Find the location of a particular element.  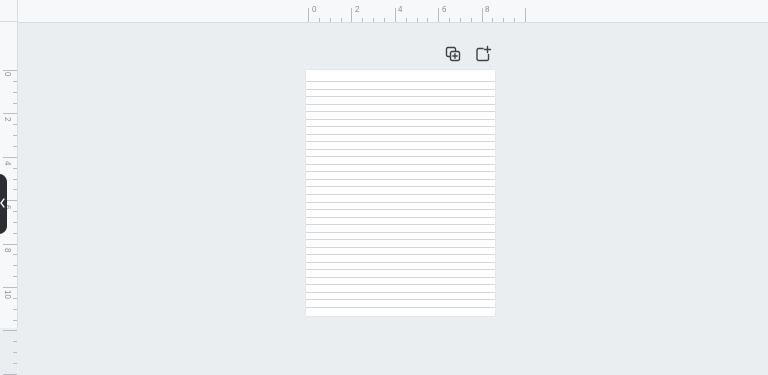

top-ruler: 0 2 4 6 8 is located at coordinates (384, 11).